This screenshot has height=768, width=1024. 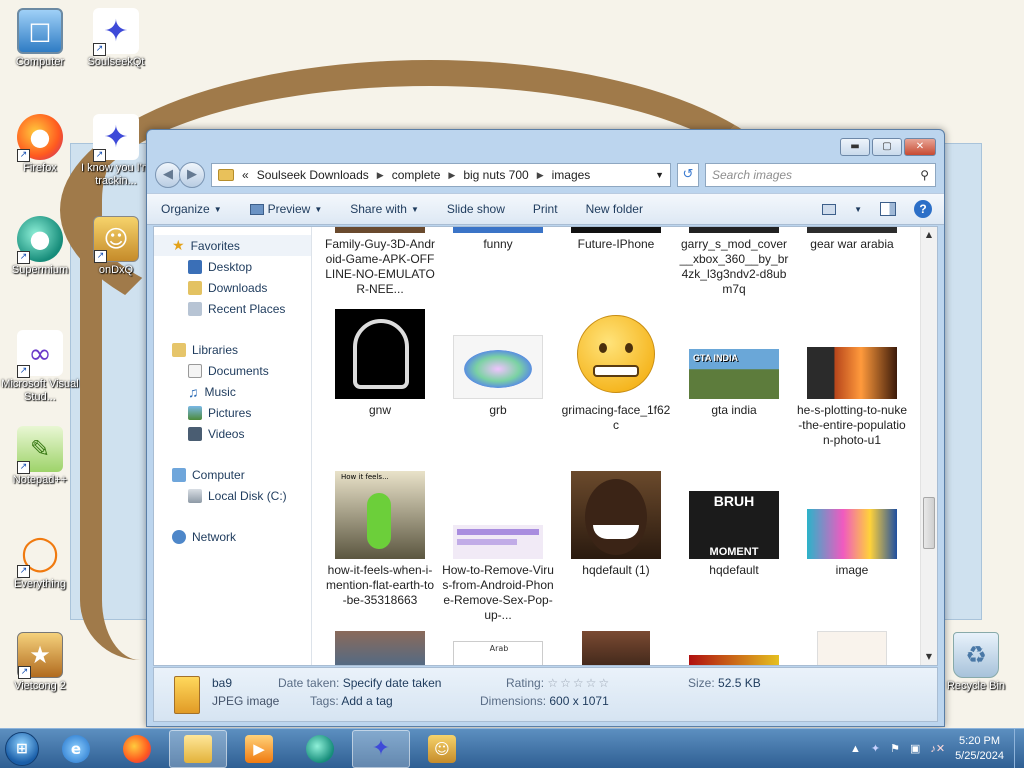 What do you see at coordinates (168, 175) in the screenshot?
I see `back-button: ◀` at bounding box center [168, 175].